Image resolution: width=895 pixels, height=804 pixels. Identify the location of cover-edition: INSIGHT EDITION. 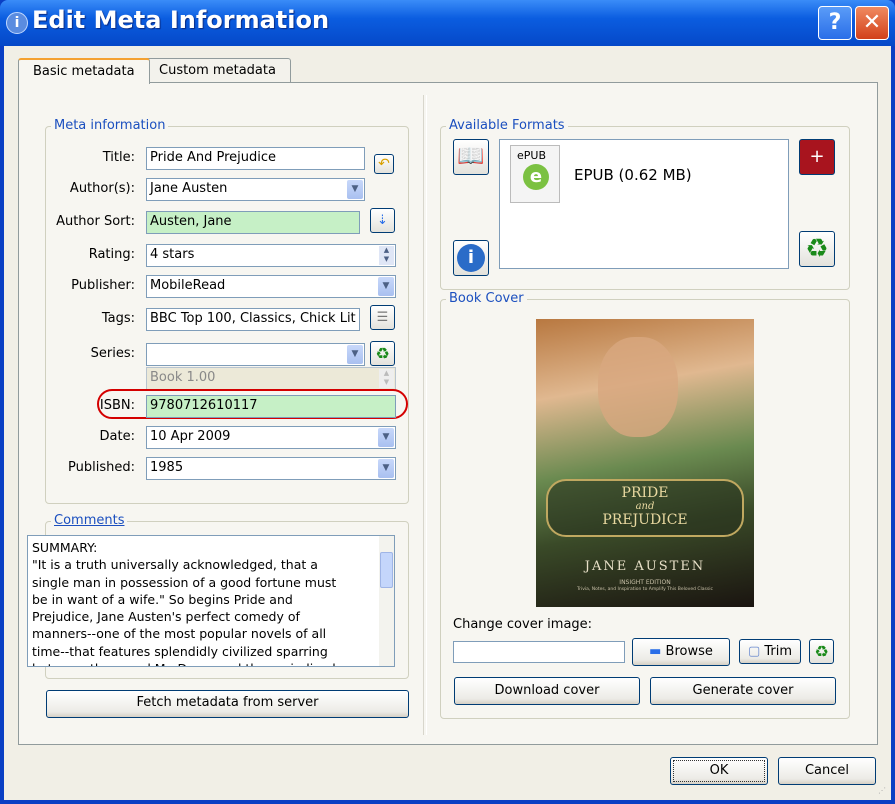
(645, 582).